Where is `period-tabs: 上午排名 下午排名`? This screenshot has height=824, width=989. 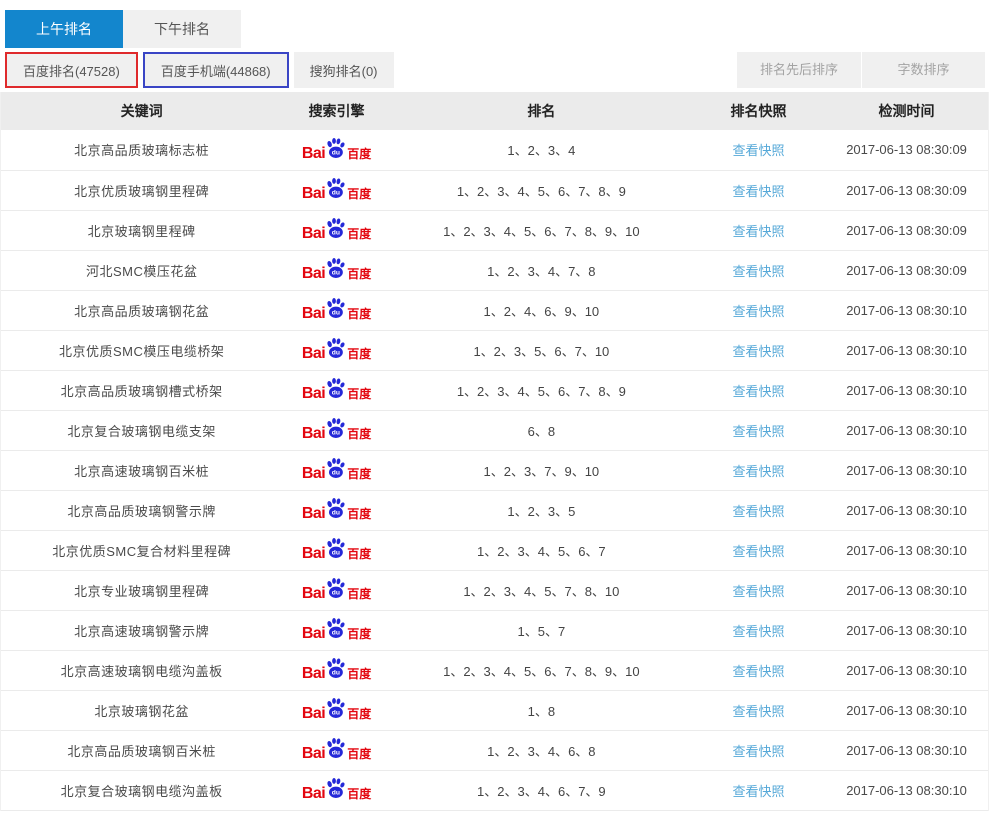 period-tabs: 上午排名 下午排名 is located at coordinates (494, 24).